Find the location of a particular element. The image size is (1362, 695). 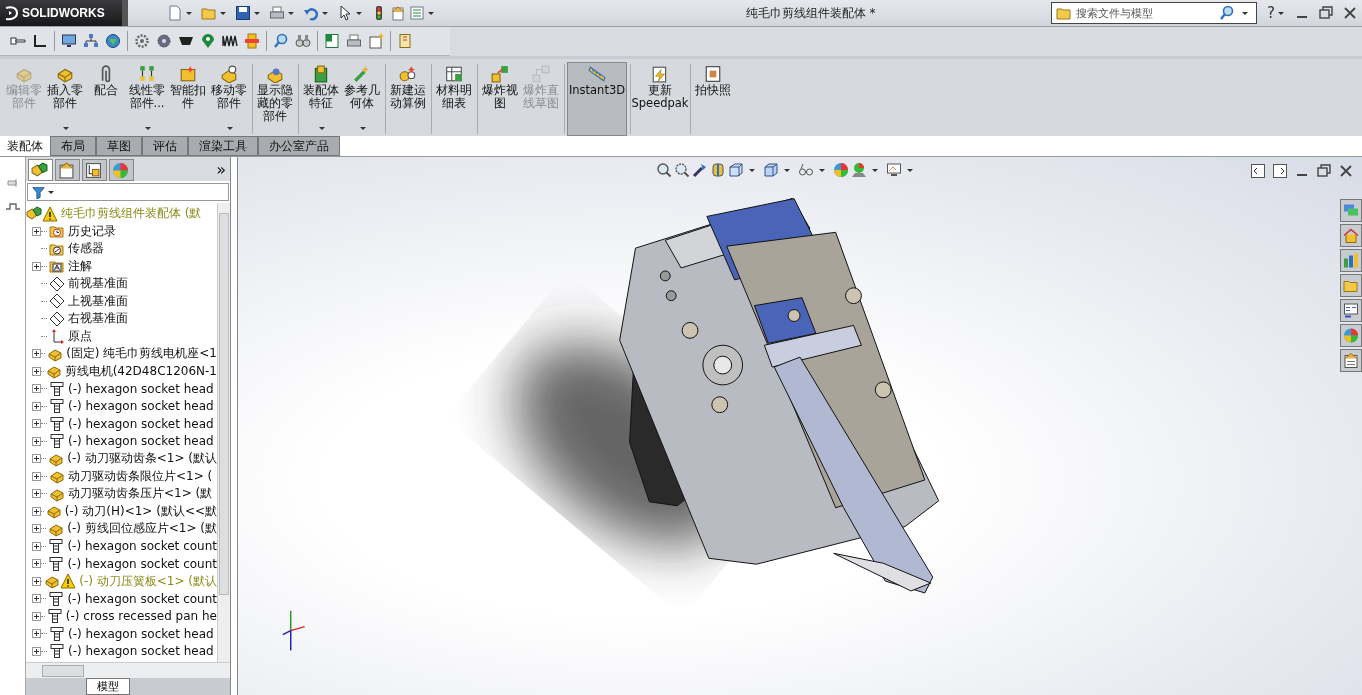

library-tab is located at coordinates (1351, 260).